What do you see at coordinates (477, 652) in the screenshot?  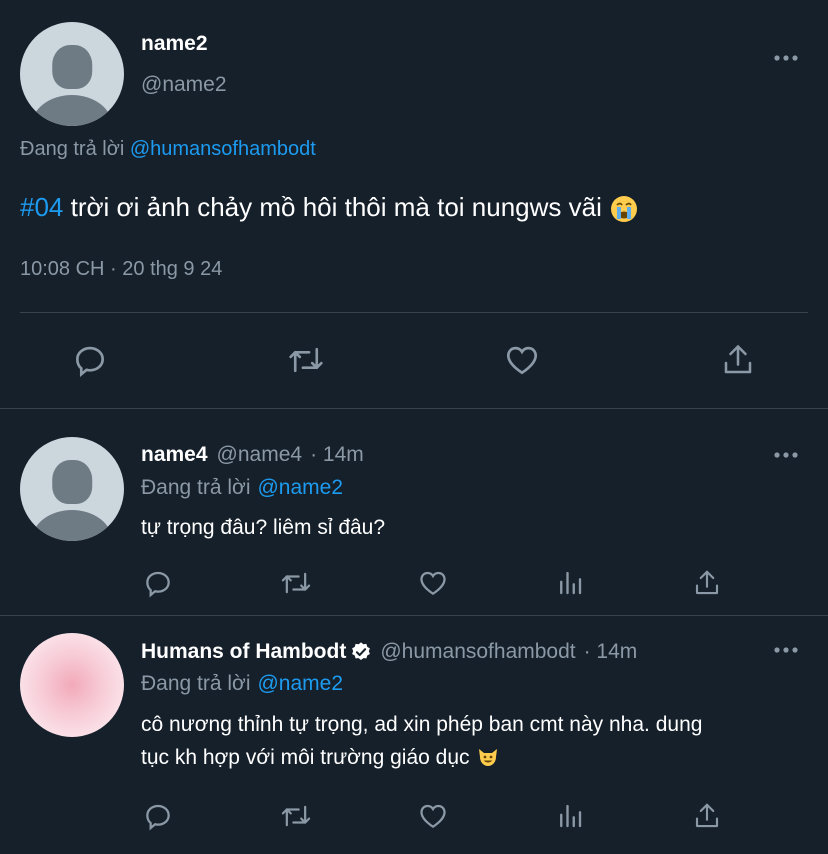 I see `author-handle: @humansofhambodt` at bounding box center [477, 652].